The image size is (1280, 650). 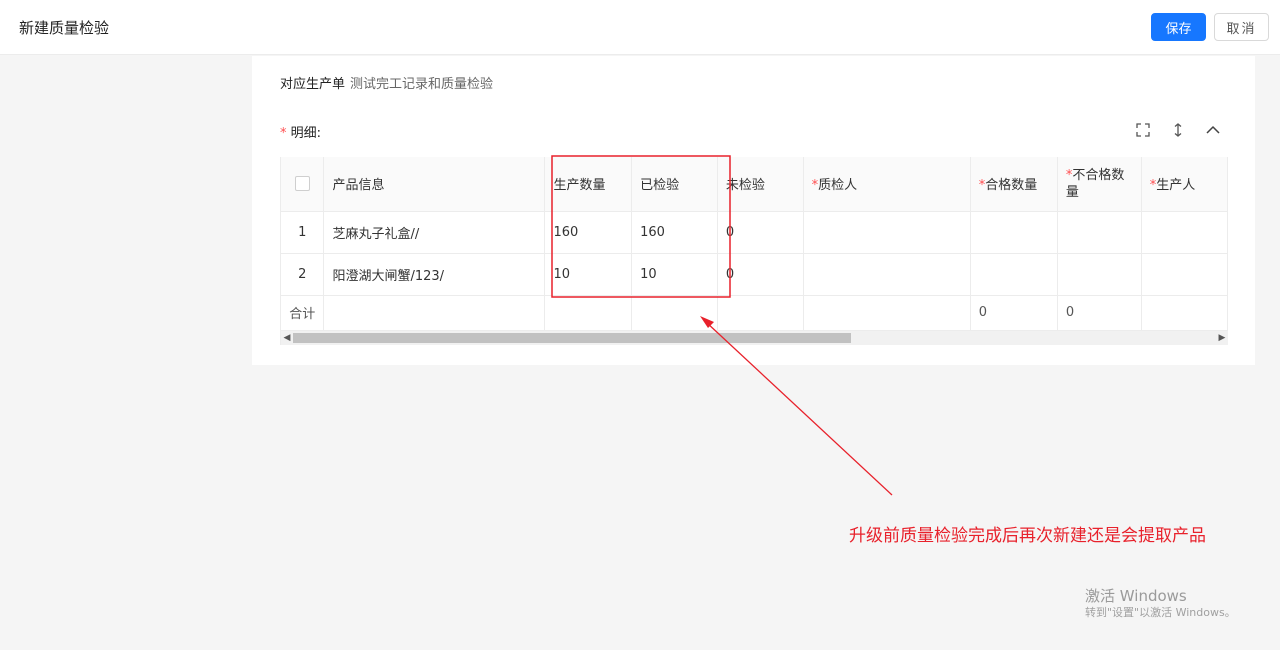 What do you see at coordinates (754, 313) in the screenshot?
I see `total-row: 合计 0 0` at bounding box center [754, 313].